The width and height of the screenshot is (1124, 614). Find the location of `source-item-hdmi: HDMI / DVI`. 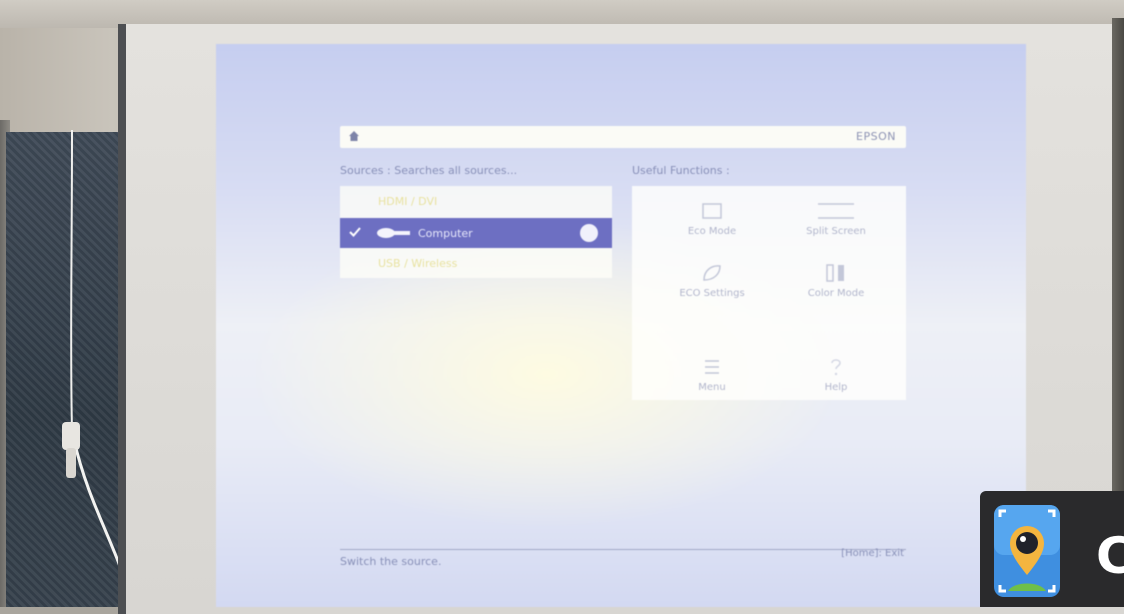

source-item-hdmi: HDMI / DVI is located at coordinates (476, 201).